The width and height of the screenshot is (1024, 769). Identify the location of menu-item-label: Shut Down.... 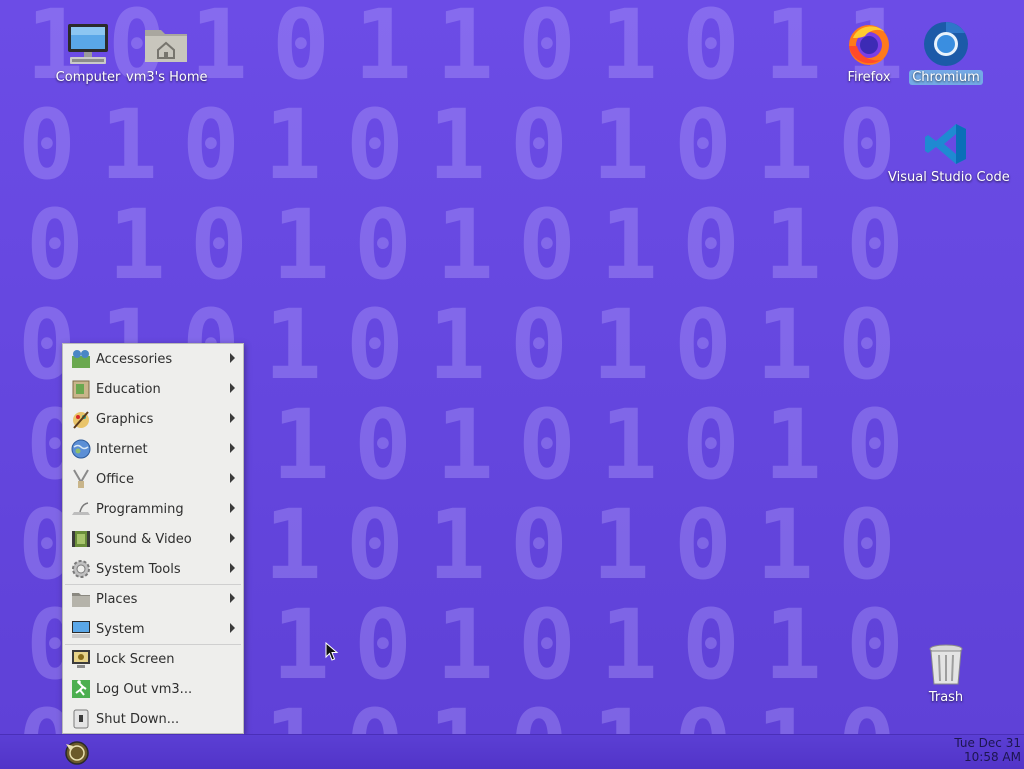
(138, 719).